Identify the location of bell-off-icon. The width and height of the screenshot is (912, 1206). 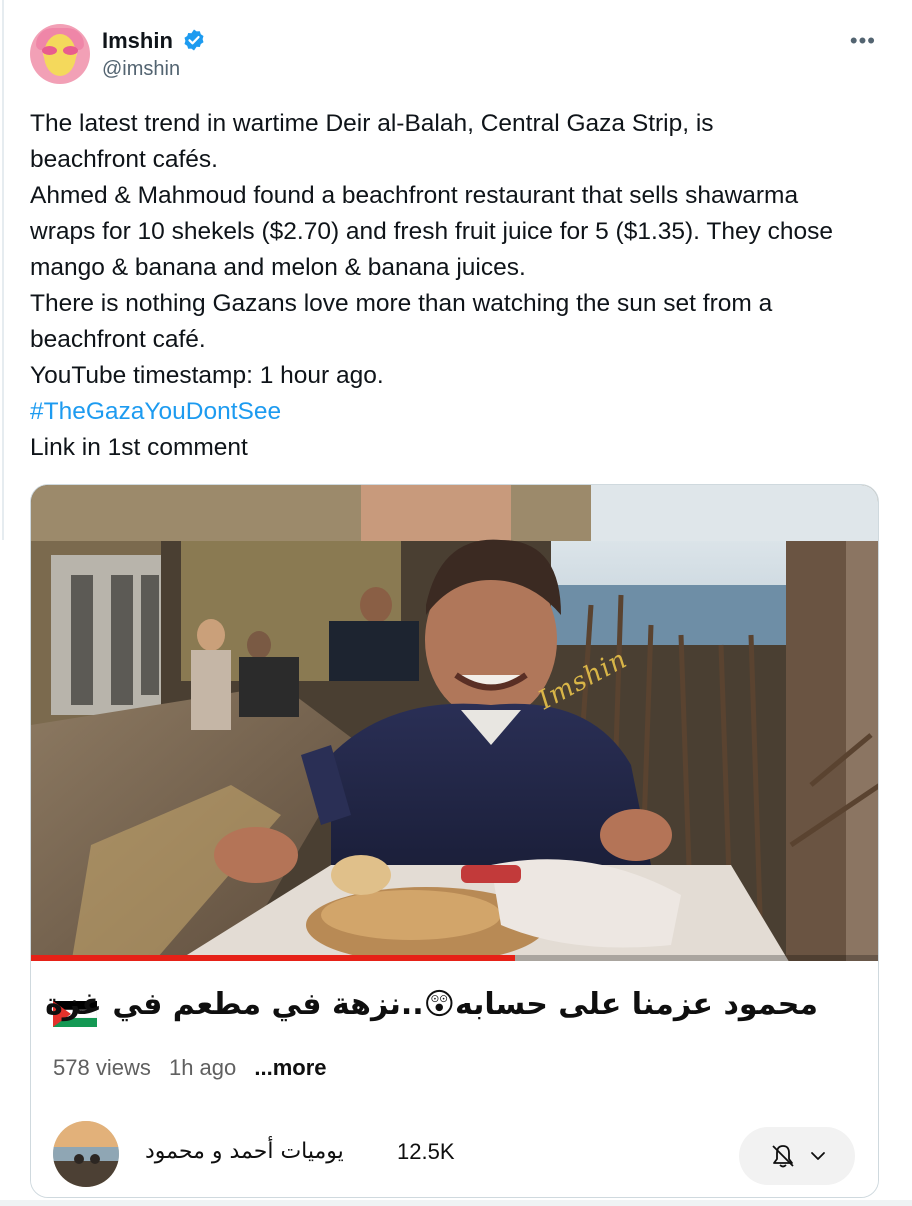
(783, 1156).